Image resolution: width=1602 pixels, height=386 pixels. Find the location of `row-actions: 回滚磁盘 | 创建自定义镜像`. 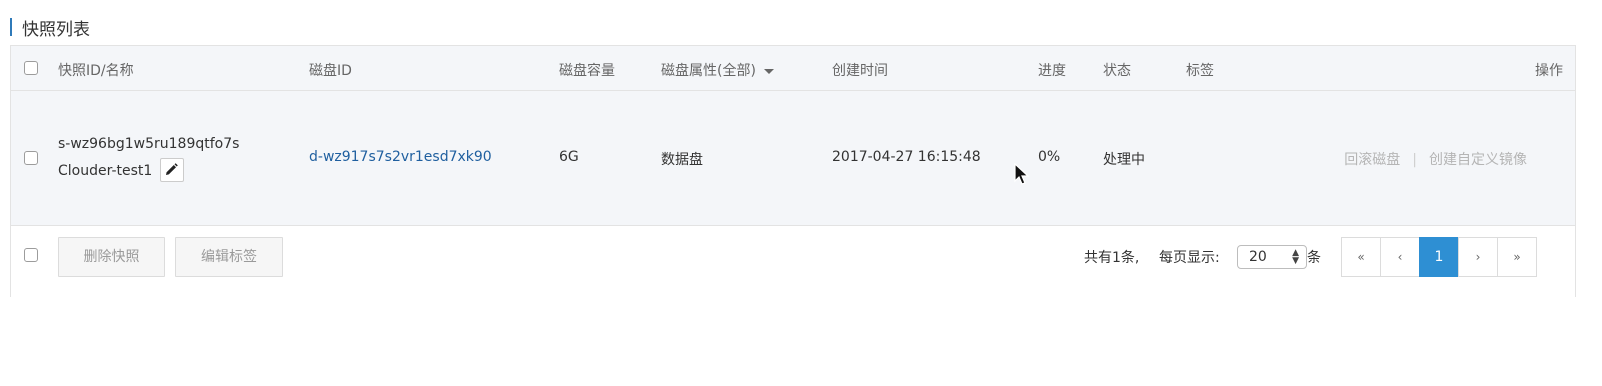

row-actions: 回滚磁盘 | 创建自定义镜像 is located at coordinates (1435, 159).